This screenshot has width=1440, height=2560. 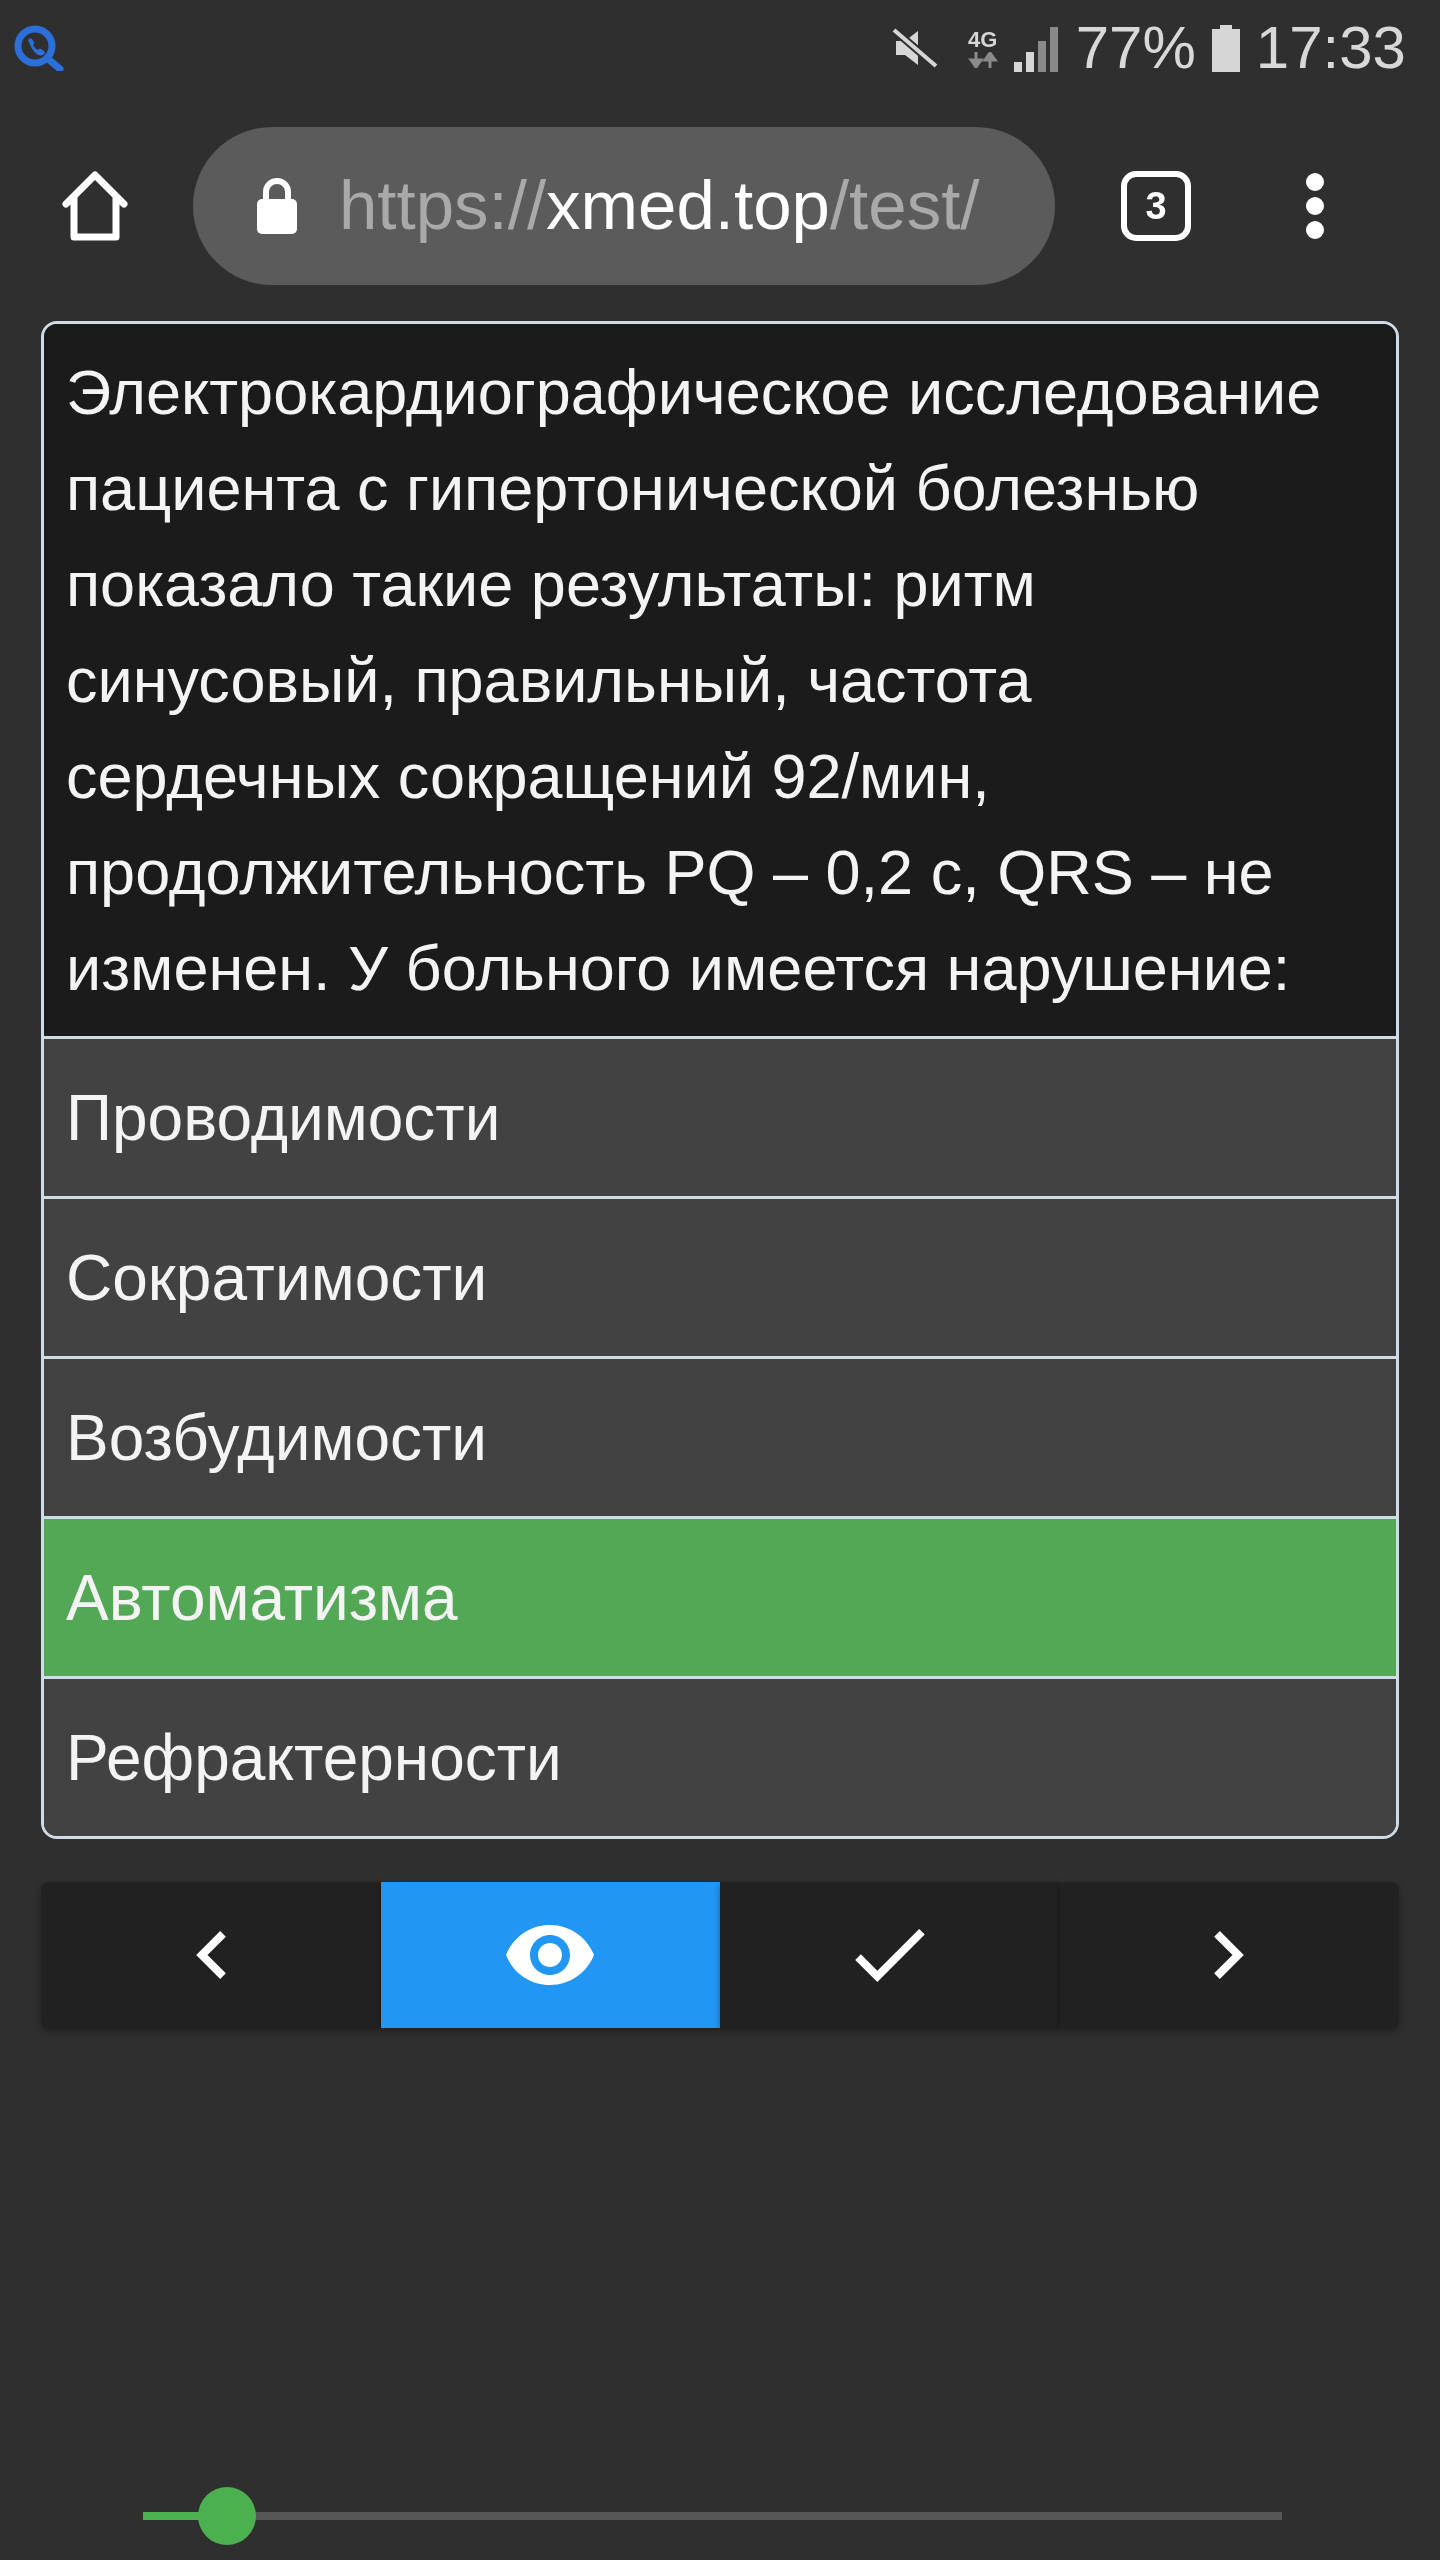 I want to click on check-icon, so click(x=889, y=1955).